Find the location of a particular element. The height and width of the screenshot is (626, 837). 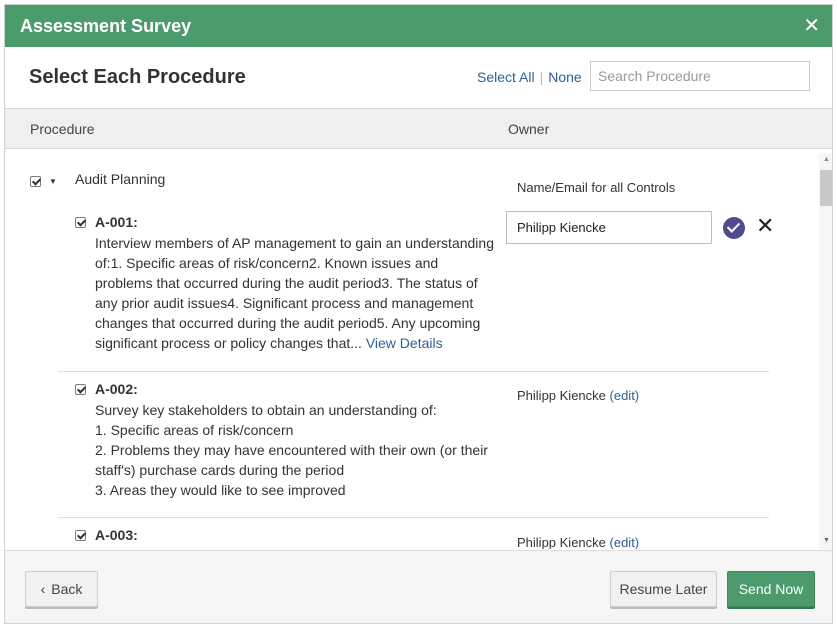

modal-footer: ‹ Back Resume Later Send Now is located at coordinates (418, 586).